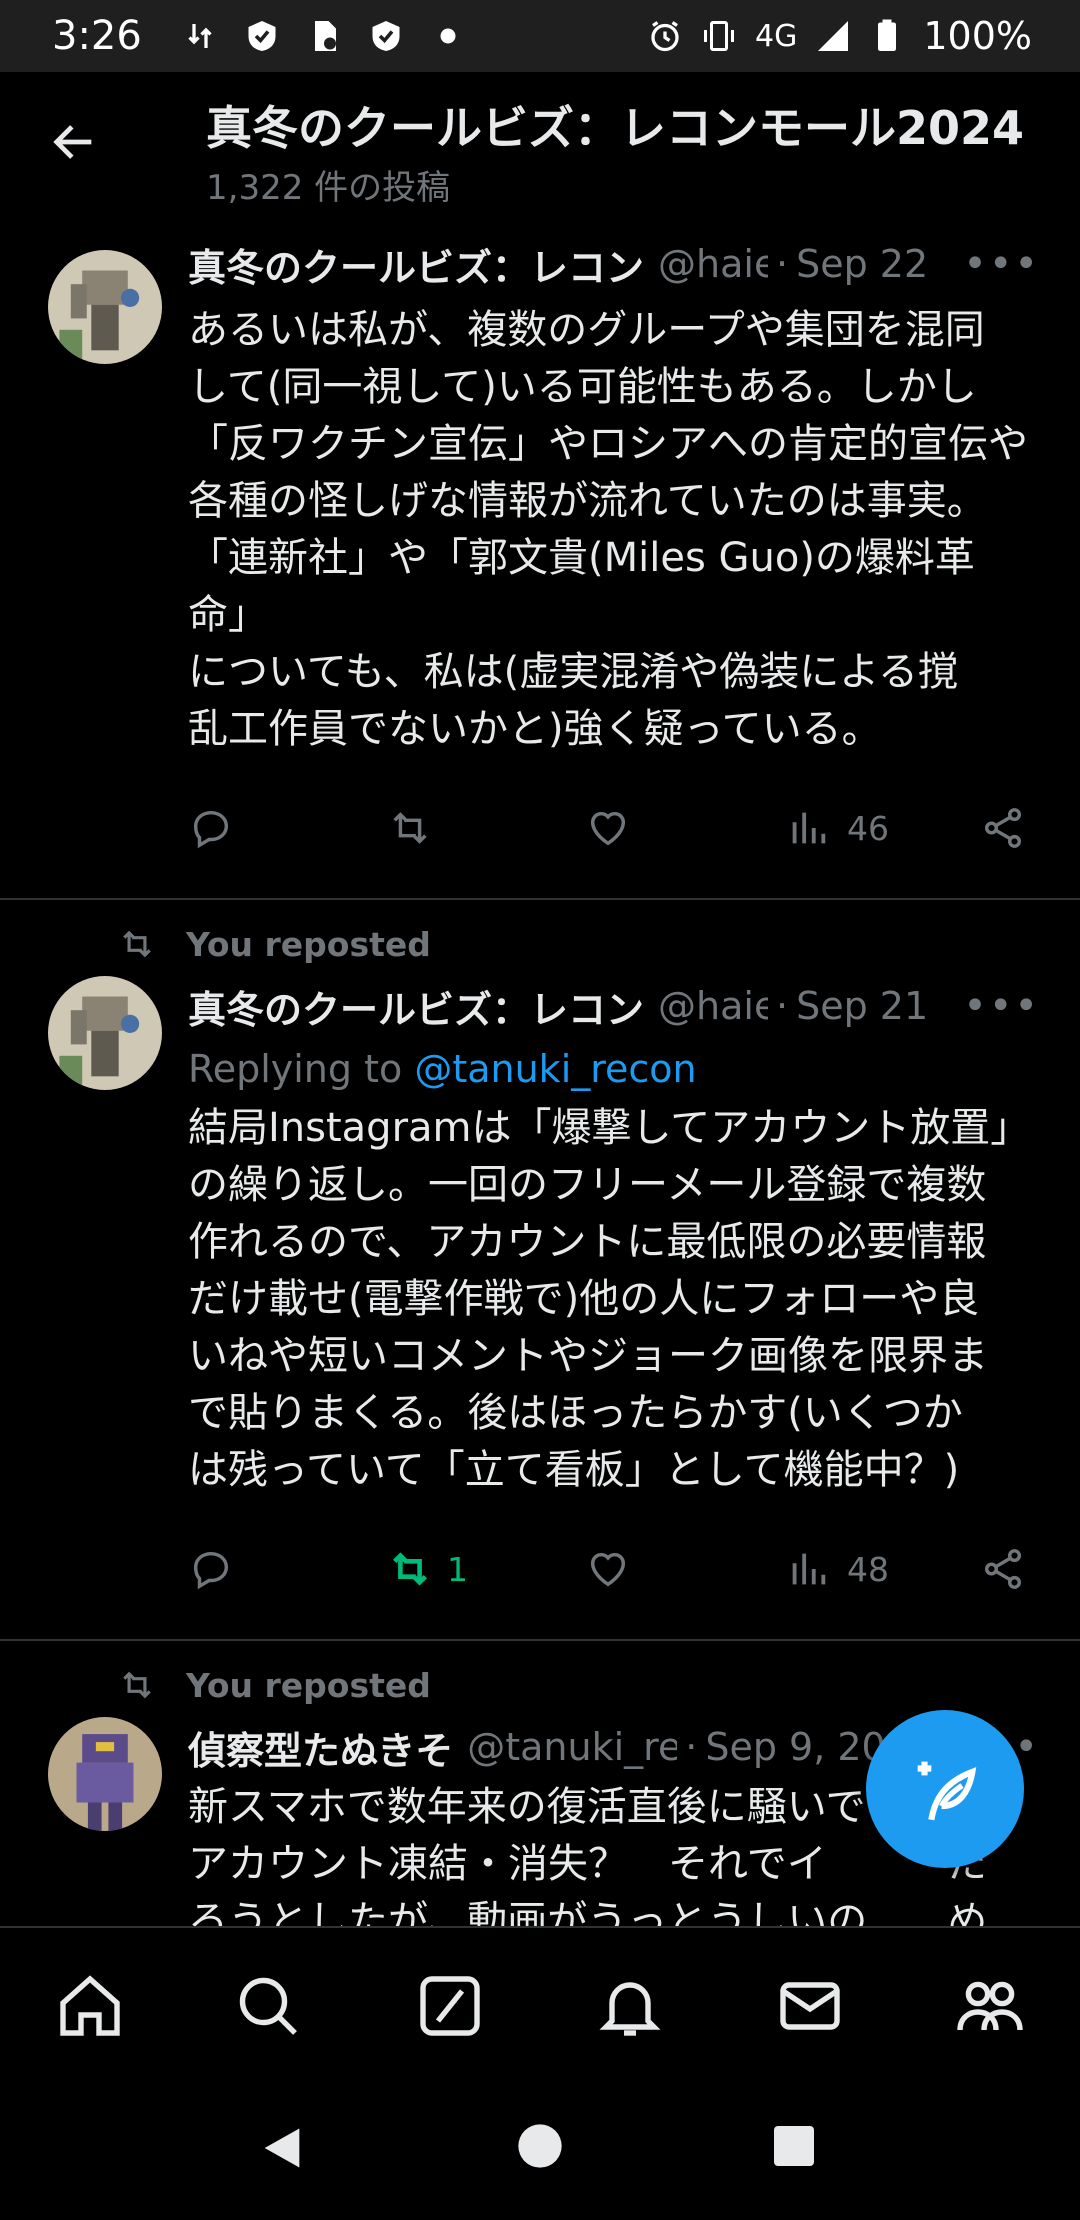  What do you see at coordinates (282, 2148) in the screenshot?
I see `nav-back-icon` at bounding box center [282, 2148].